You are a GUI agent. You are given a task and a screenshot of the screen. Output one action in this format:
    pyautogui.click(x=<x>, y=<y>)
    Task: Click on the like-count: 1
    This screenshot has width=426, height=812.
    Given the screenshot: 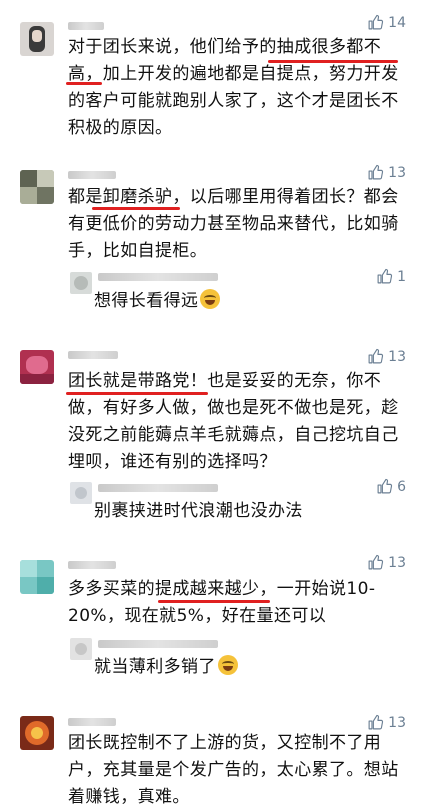 What is the action you would take?
    pyautogui.click(x=401, y=276)
    